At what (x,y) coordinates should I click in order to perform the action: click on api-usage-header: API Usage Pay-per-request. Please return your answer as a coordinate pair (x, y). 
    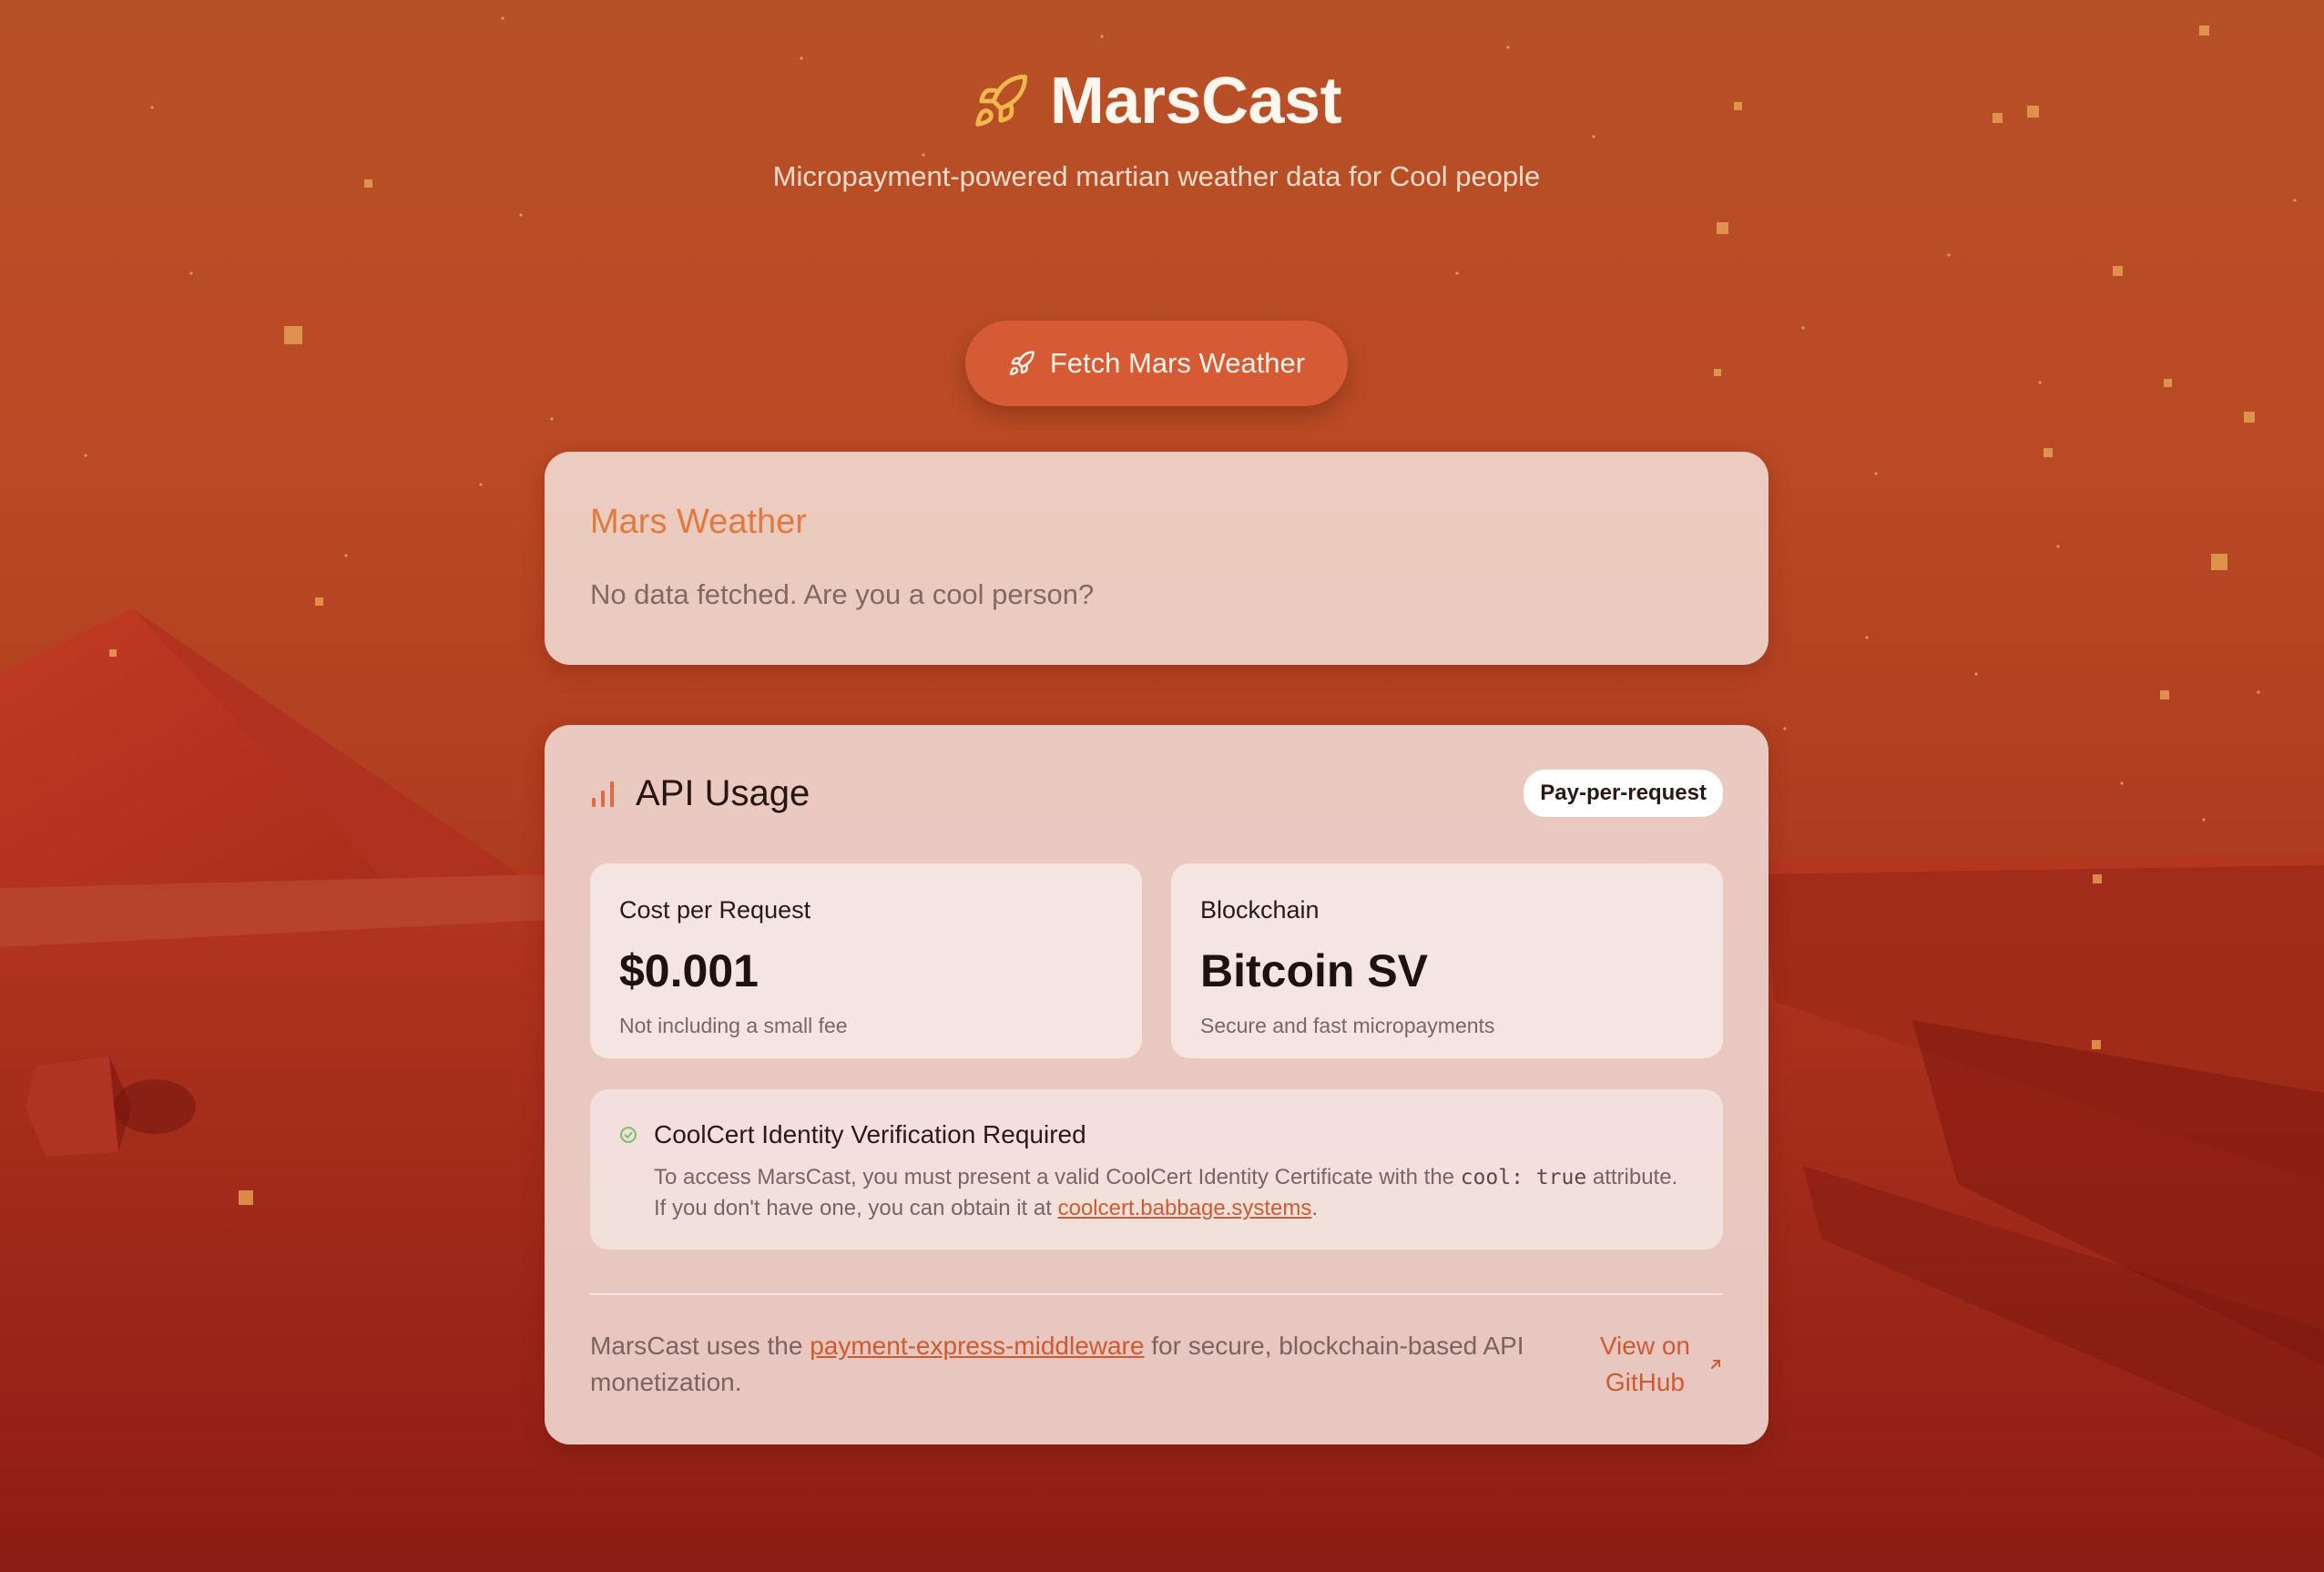
    Looking at the image, I should click on (1156, 793).